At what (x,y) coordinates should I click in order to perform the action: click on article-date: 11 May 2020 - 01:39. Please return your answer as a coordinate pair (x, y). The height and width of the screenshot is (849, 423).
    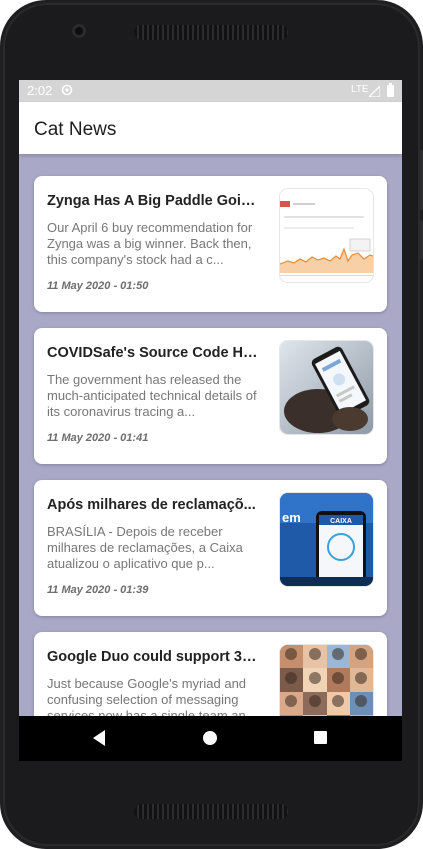
    Looking at the image, I should click on (98, 590).